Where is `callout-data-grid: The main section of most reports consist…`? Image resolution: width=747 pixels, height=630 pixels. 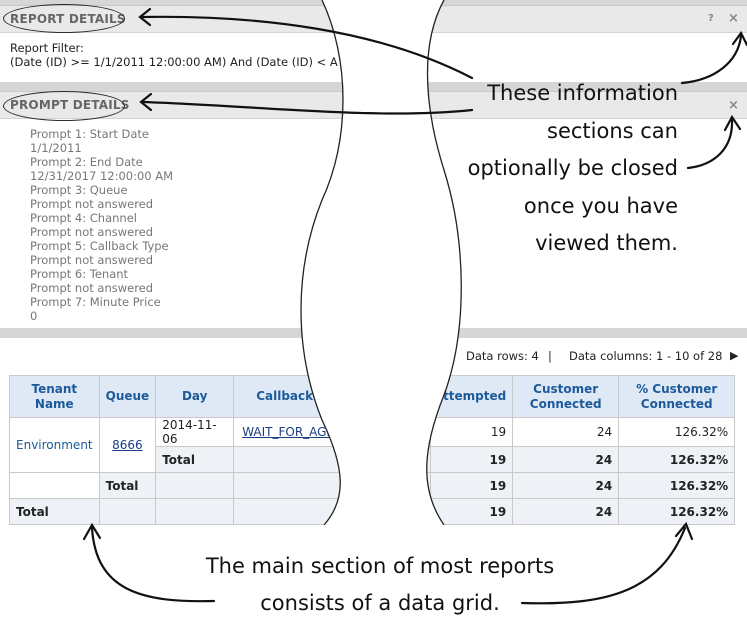
callout-data-grid: The main section of most reports consist… is located at coordinates (380, 585).